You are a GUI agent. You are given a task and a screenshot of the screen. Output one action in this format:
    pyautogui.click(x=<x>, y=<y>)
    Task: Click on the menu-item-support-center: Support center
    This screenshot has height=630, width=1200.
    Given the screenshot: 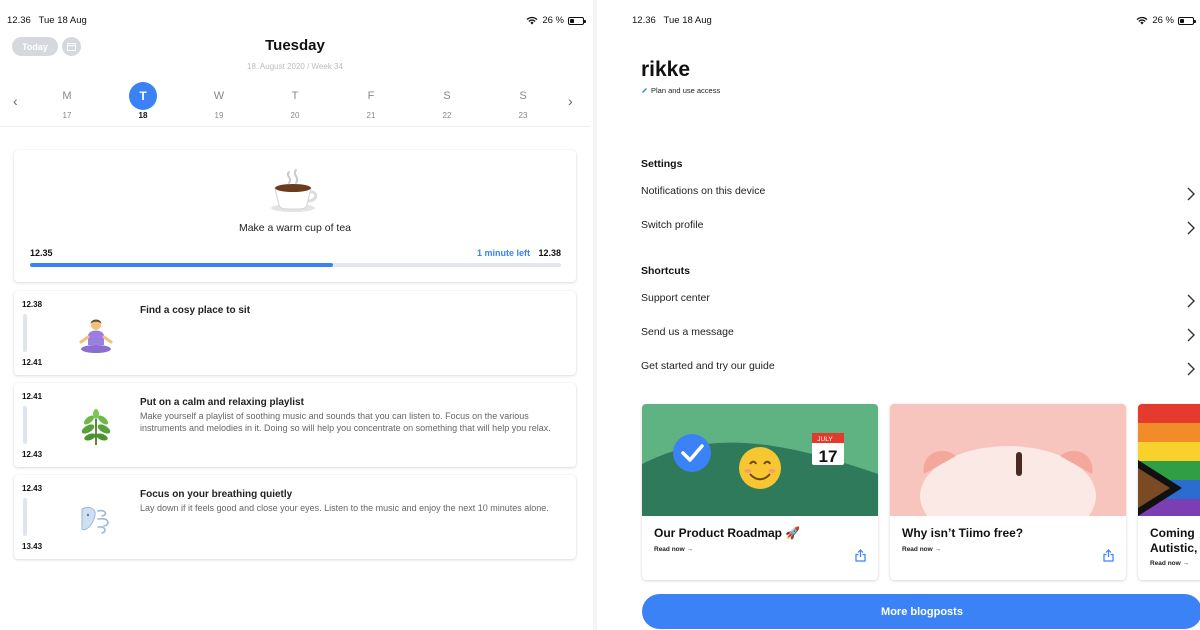 What is the action you would take?
    pyautogui.click(x=920, y=302)
    